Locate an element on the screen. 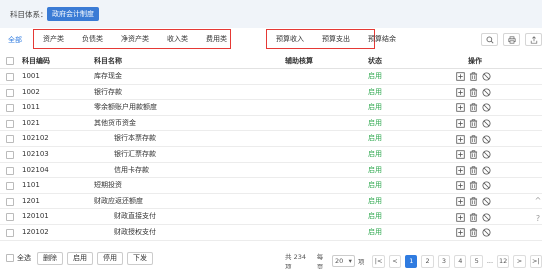  page-12: 12 is located at coordinates (503, 261).